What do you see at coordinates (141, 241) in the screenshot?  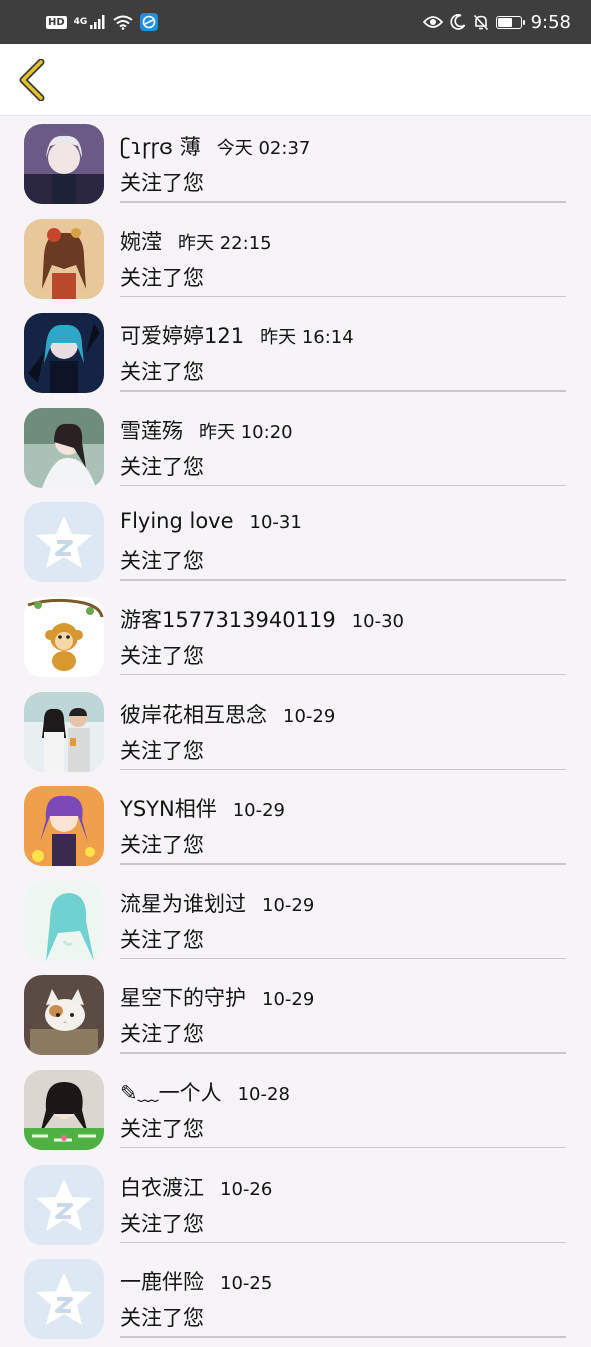 I see `follower-name: 婉滢` at bounding box center [141, 241].